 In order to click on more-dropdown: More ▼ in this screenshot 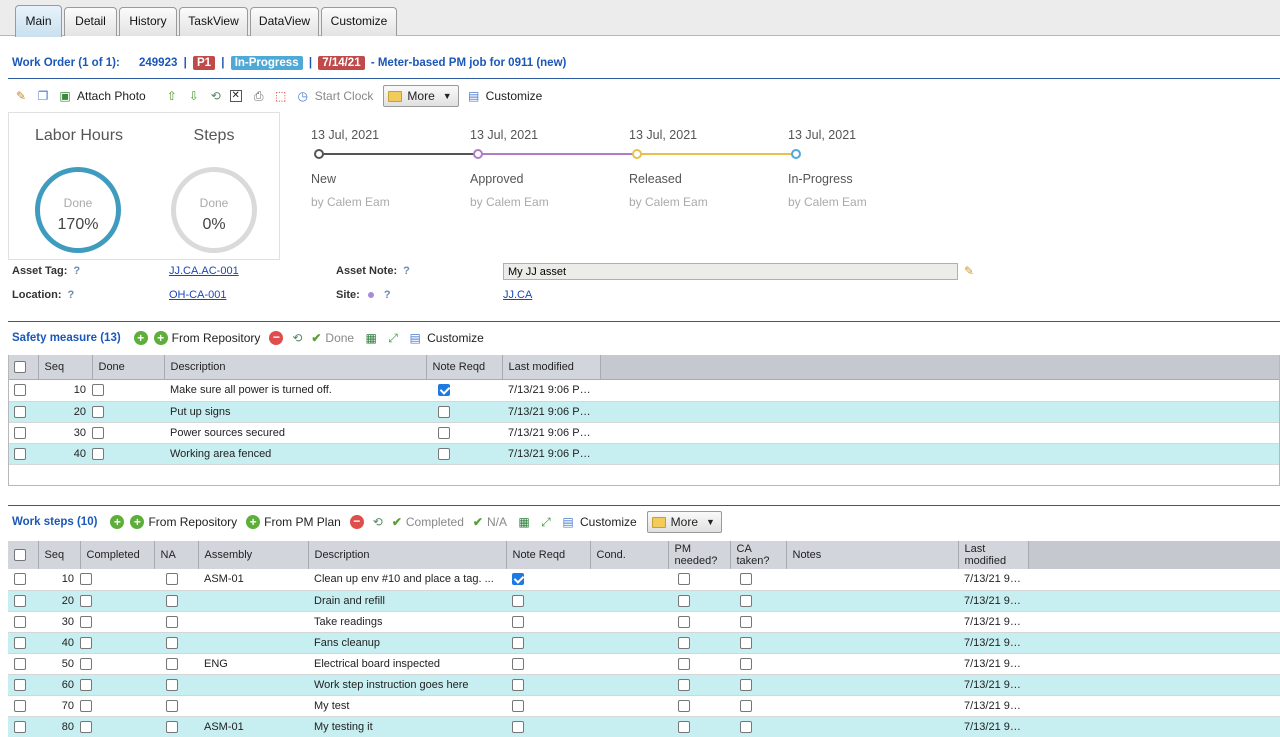, I will do `click(421, 96)`.